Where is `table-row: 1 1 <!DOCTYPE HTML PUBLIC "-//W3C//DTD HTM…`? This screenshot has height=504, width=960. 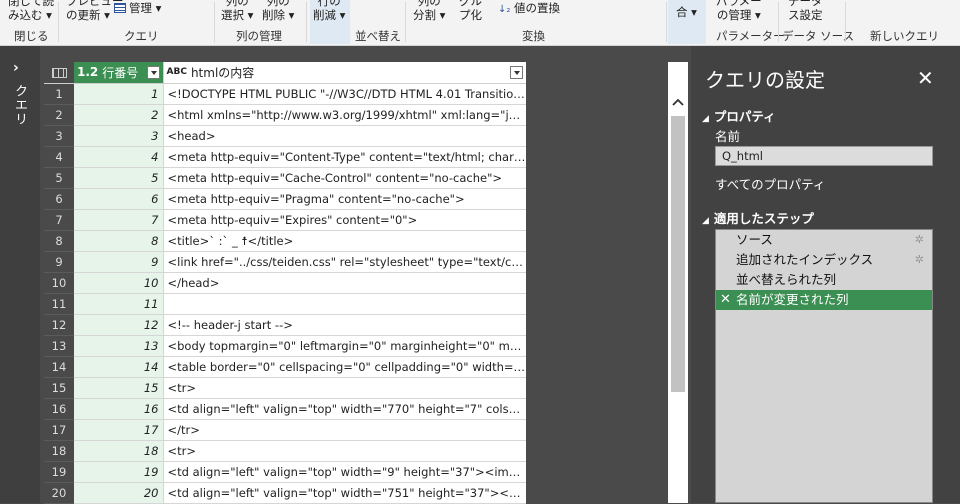
table-row: 1 1 <!DOCTYPE HTML PUBLIC "-//W3C//DTD HTM… is located at coordinates (285, 94).